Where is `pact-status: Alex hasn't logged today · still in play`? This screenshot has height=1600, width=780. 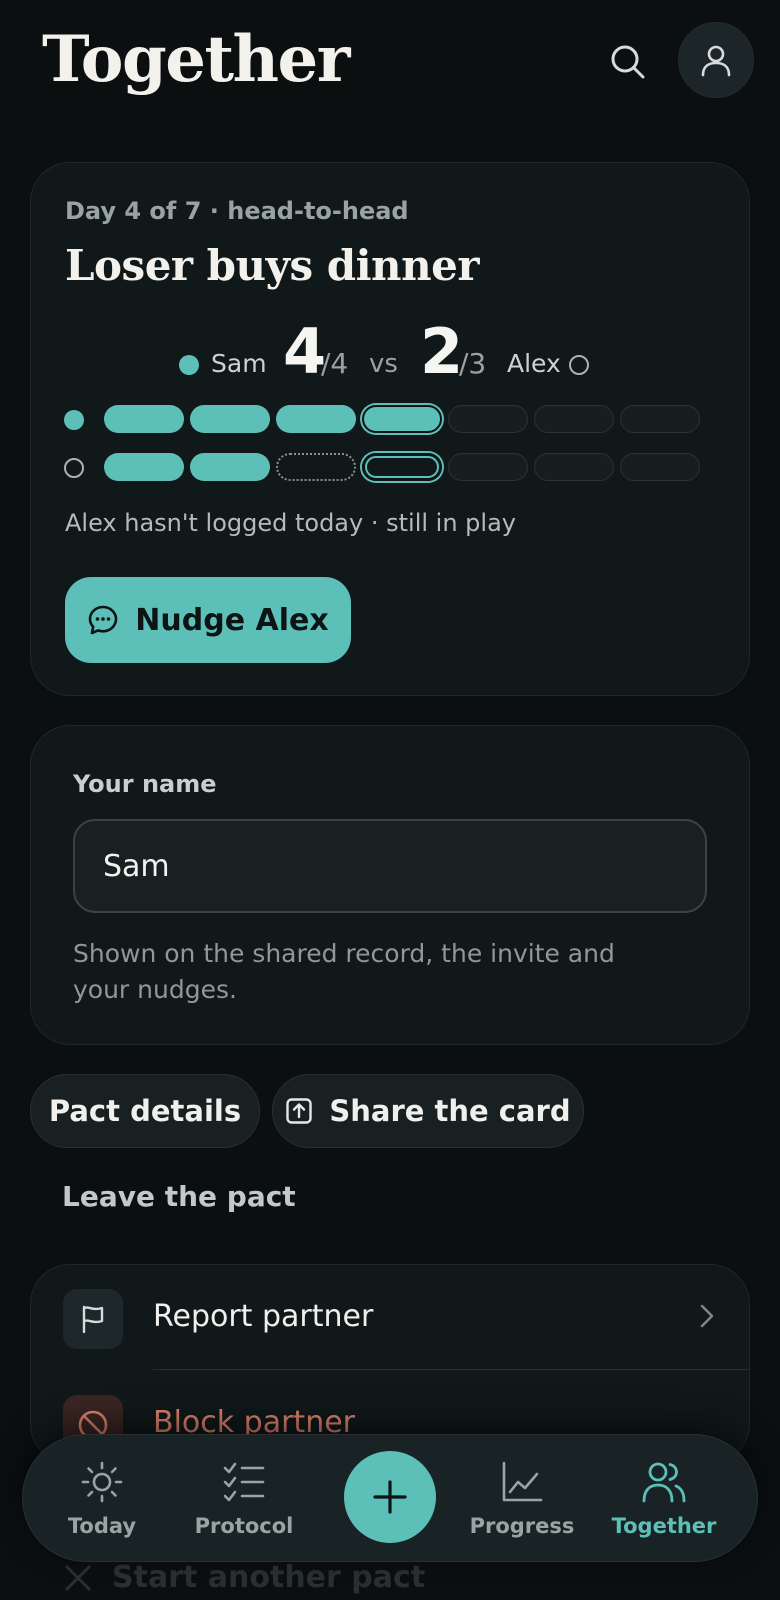
pact-status: Alex hasn't logged today · still in play is located at coordinates (290, 523).